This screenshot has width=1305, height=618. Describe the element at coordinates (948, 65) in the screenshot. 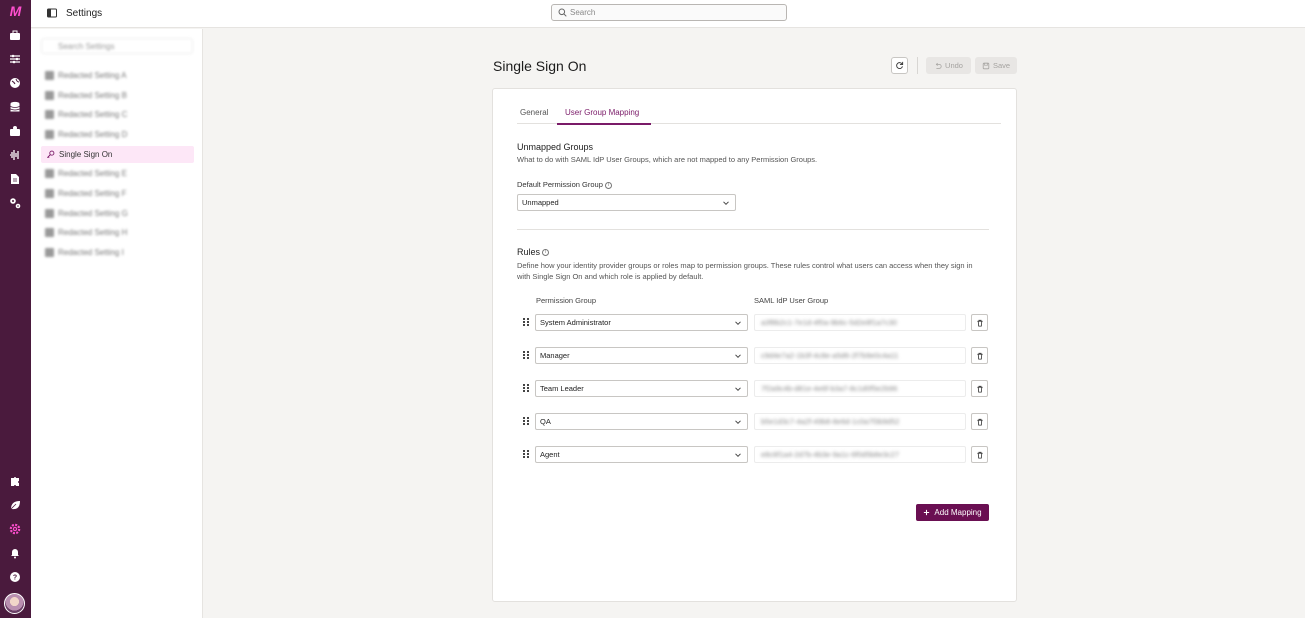

I see `undo-button: Undo` at that location.